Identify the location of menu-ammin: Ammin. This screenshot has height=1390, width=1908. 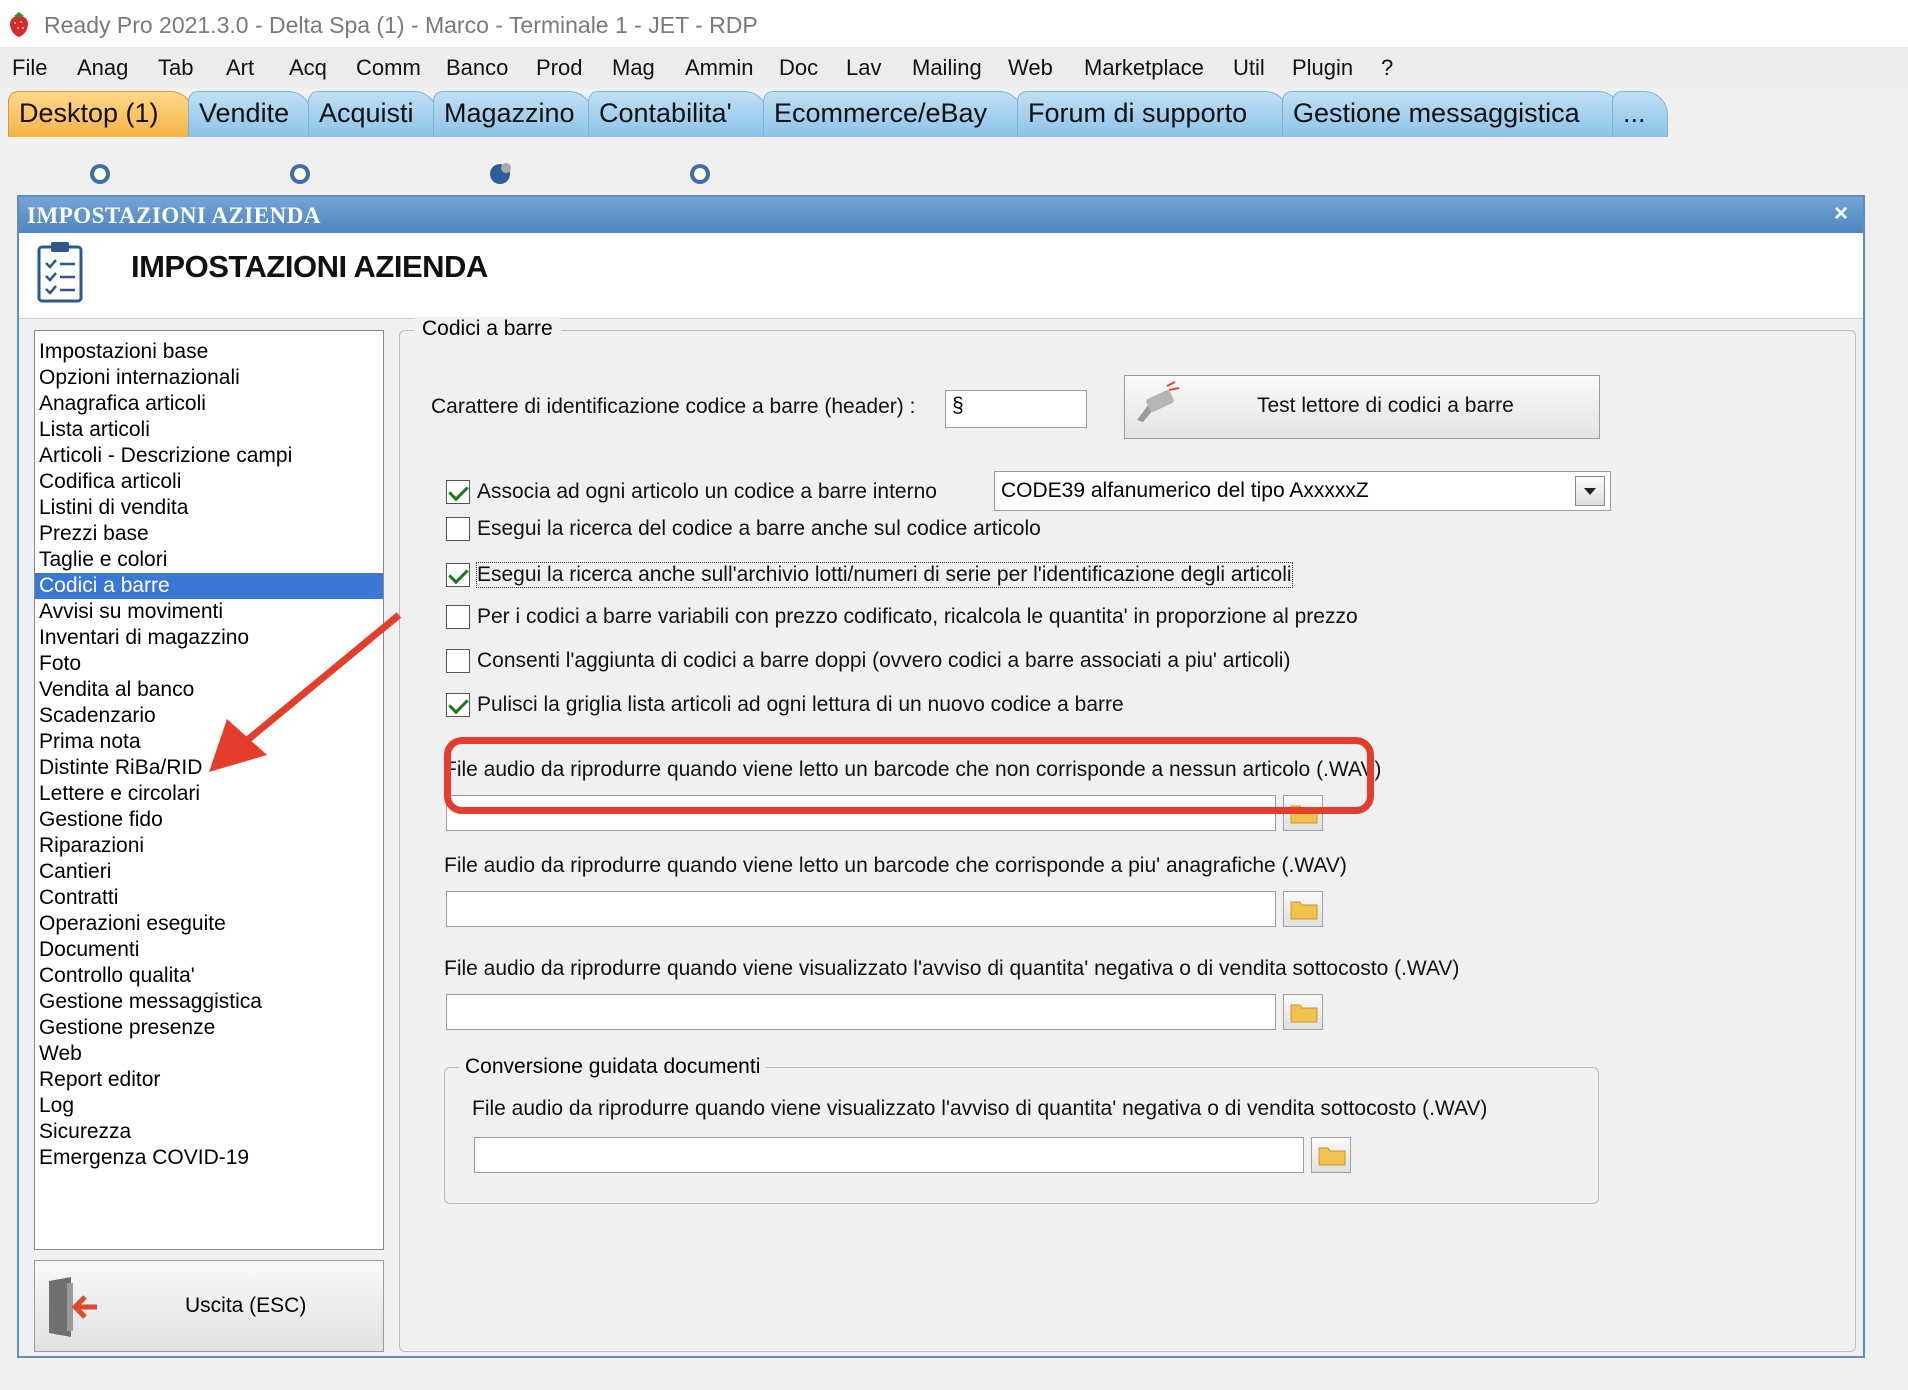
(719, 68).